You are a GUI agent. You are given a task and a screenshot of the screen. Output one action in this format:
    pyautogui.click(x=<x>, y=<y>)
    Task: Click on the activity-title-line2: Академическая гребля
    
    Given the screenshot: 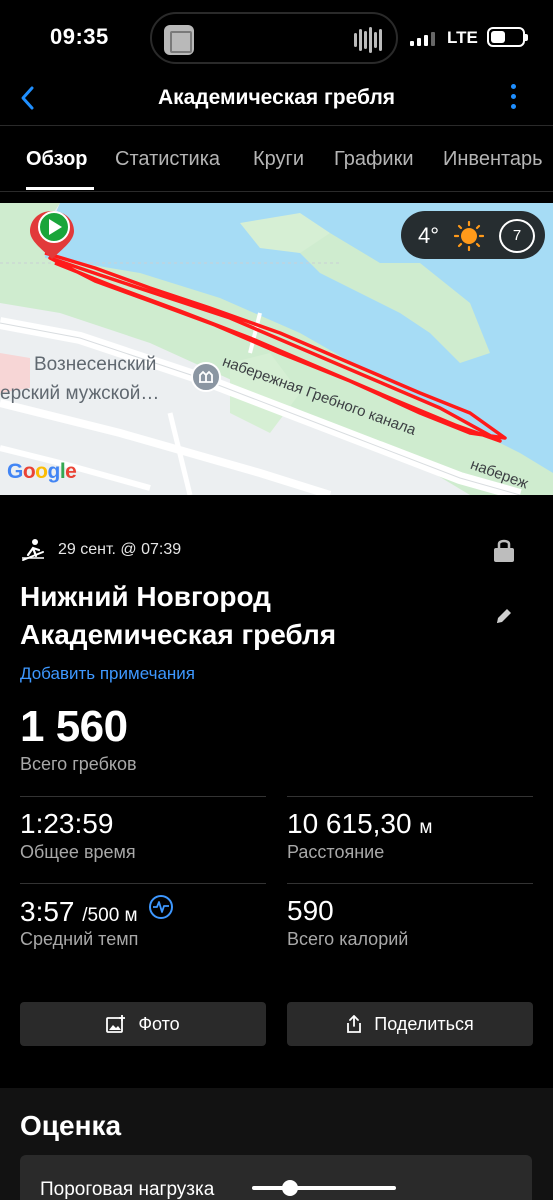 What is the action you would take?
    pyautogui.click(x=178, y=634)
    